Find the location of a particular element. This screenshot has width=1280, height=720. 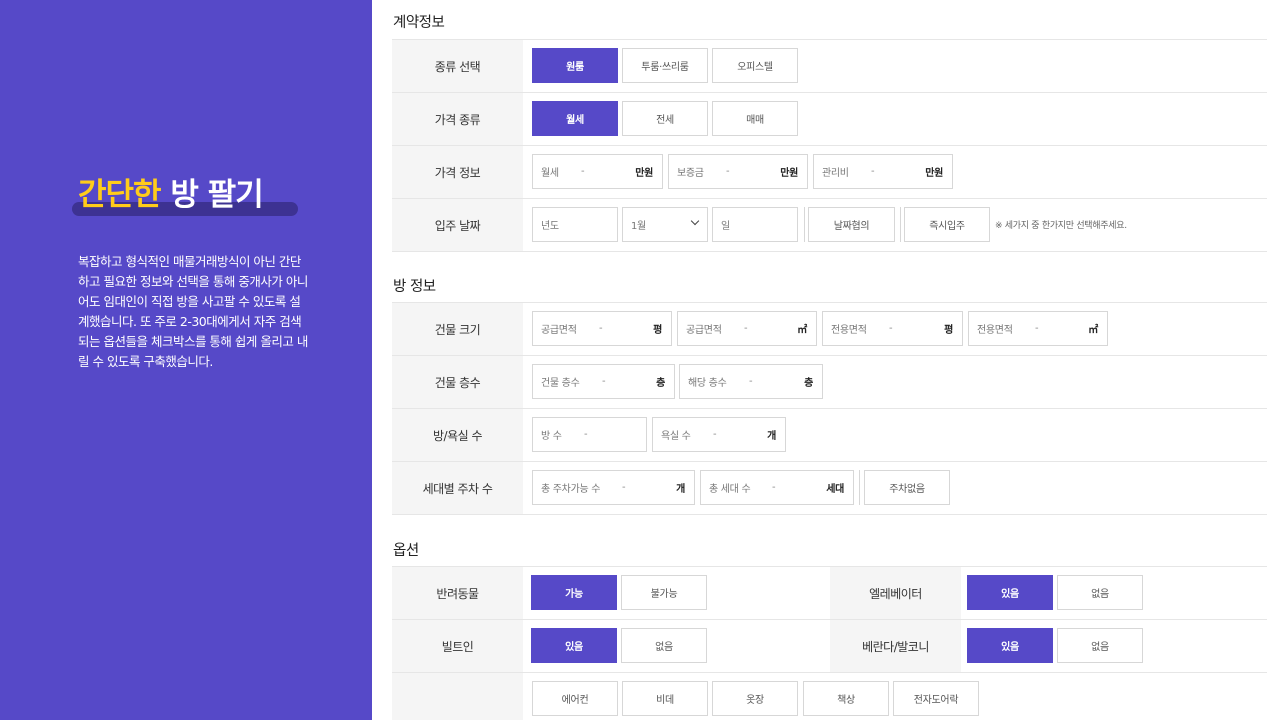

exclusive-area-sqm-input: 전용면적 - ㎡ is located at coordinates (1038, 328).